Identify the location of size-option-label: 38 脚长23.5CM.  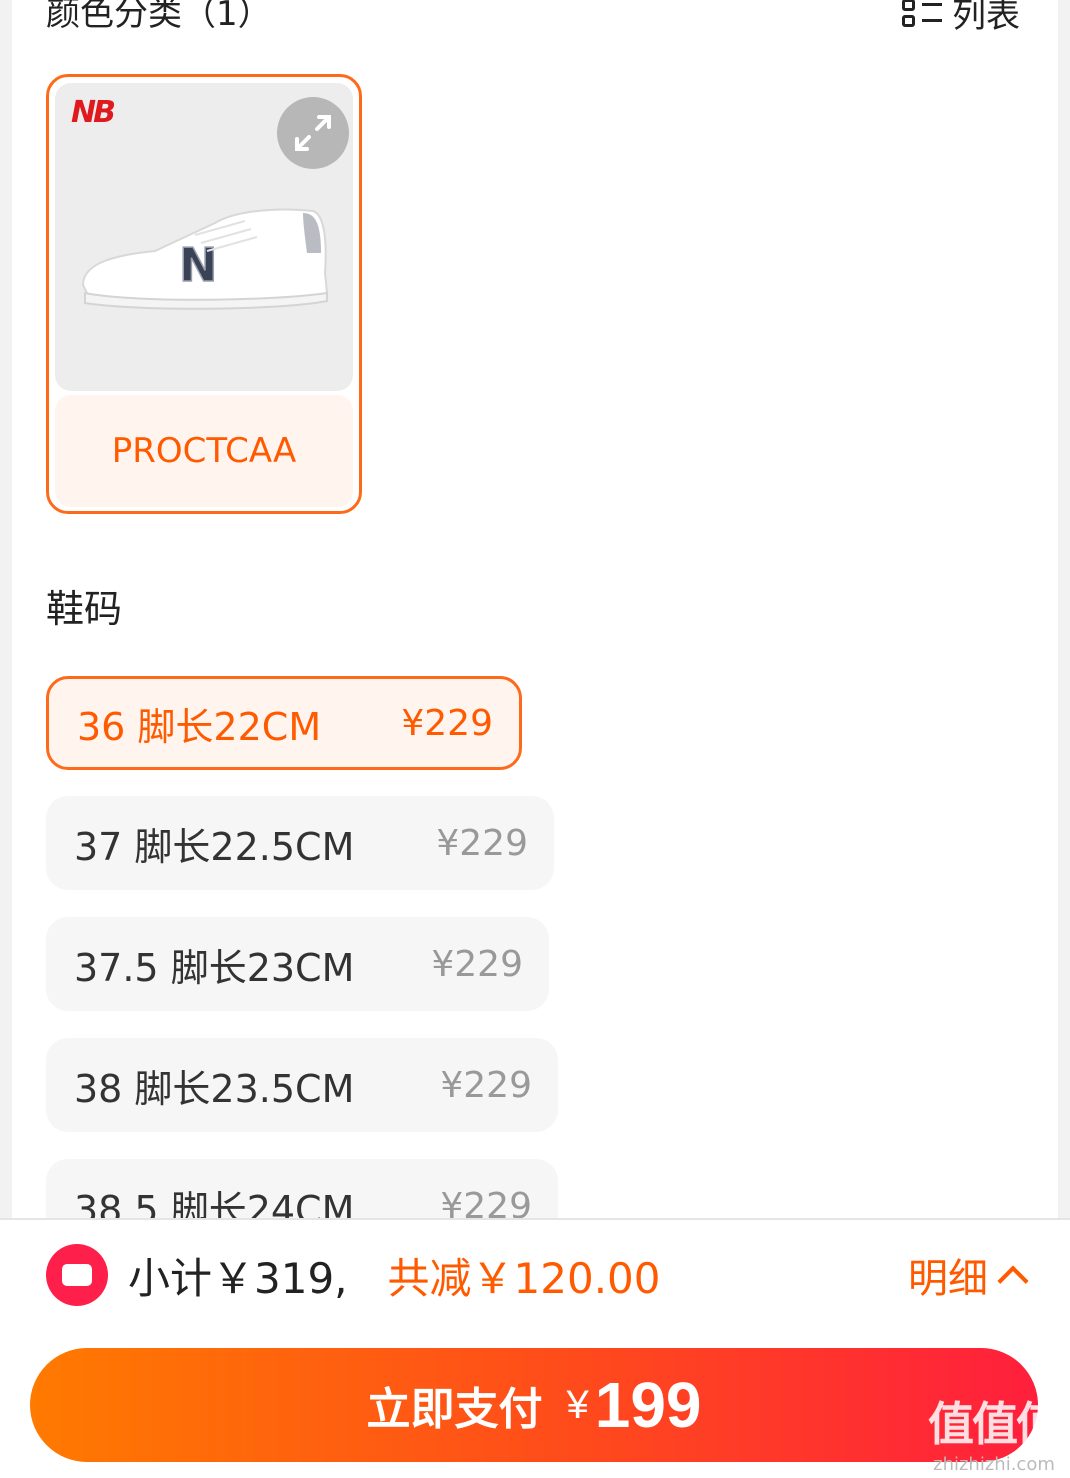
(214, 1088).